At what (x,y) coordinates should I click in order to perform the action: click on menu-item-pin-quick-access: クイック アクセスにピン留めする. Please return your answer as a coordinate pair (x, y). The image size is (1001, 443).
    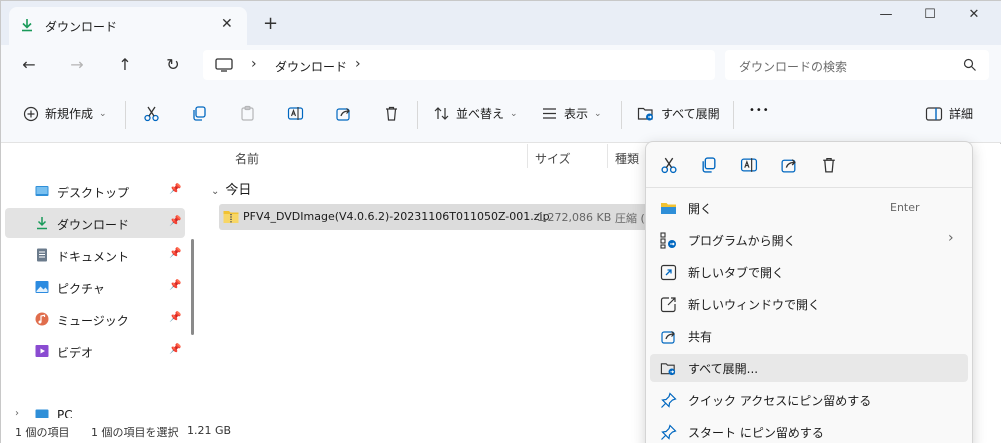
    Looking at the image, I should click on (809, 400).